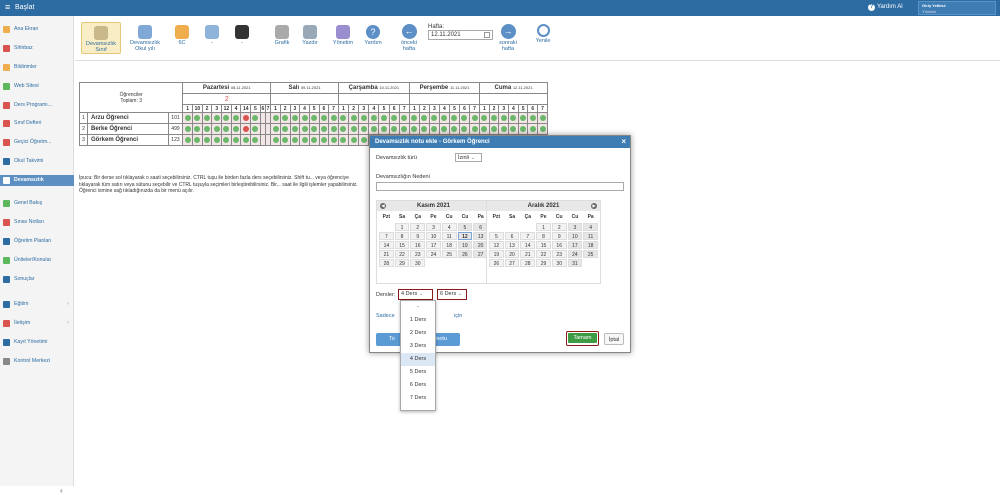 This screenshot has height=495, width=1000. What do you see at coordinates (37, 279) in the screenshot?
I see `sidebar-item-14: Sonuçlar` at bounding box center [37, 279].